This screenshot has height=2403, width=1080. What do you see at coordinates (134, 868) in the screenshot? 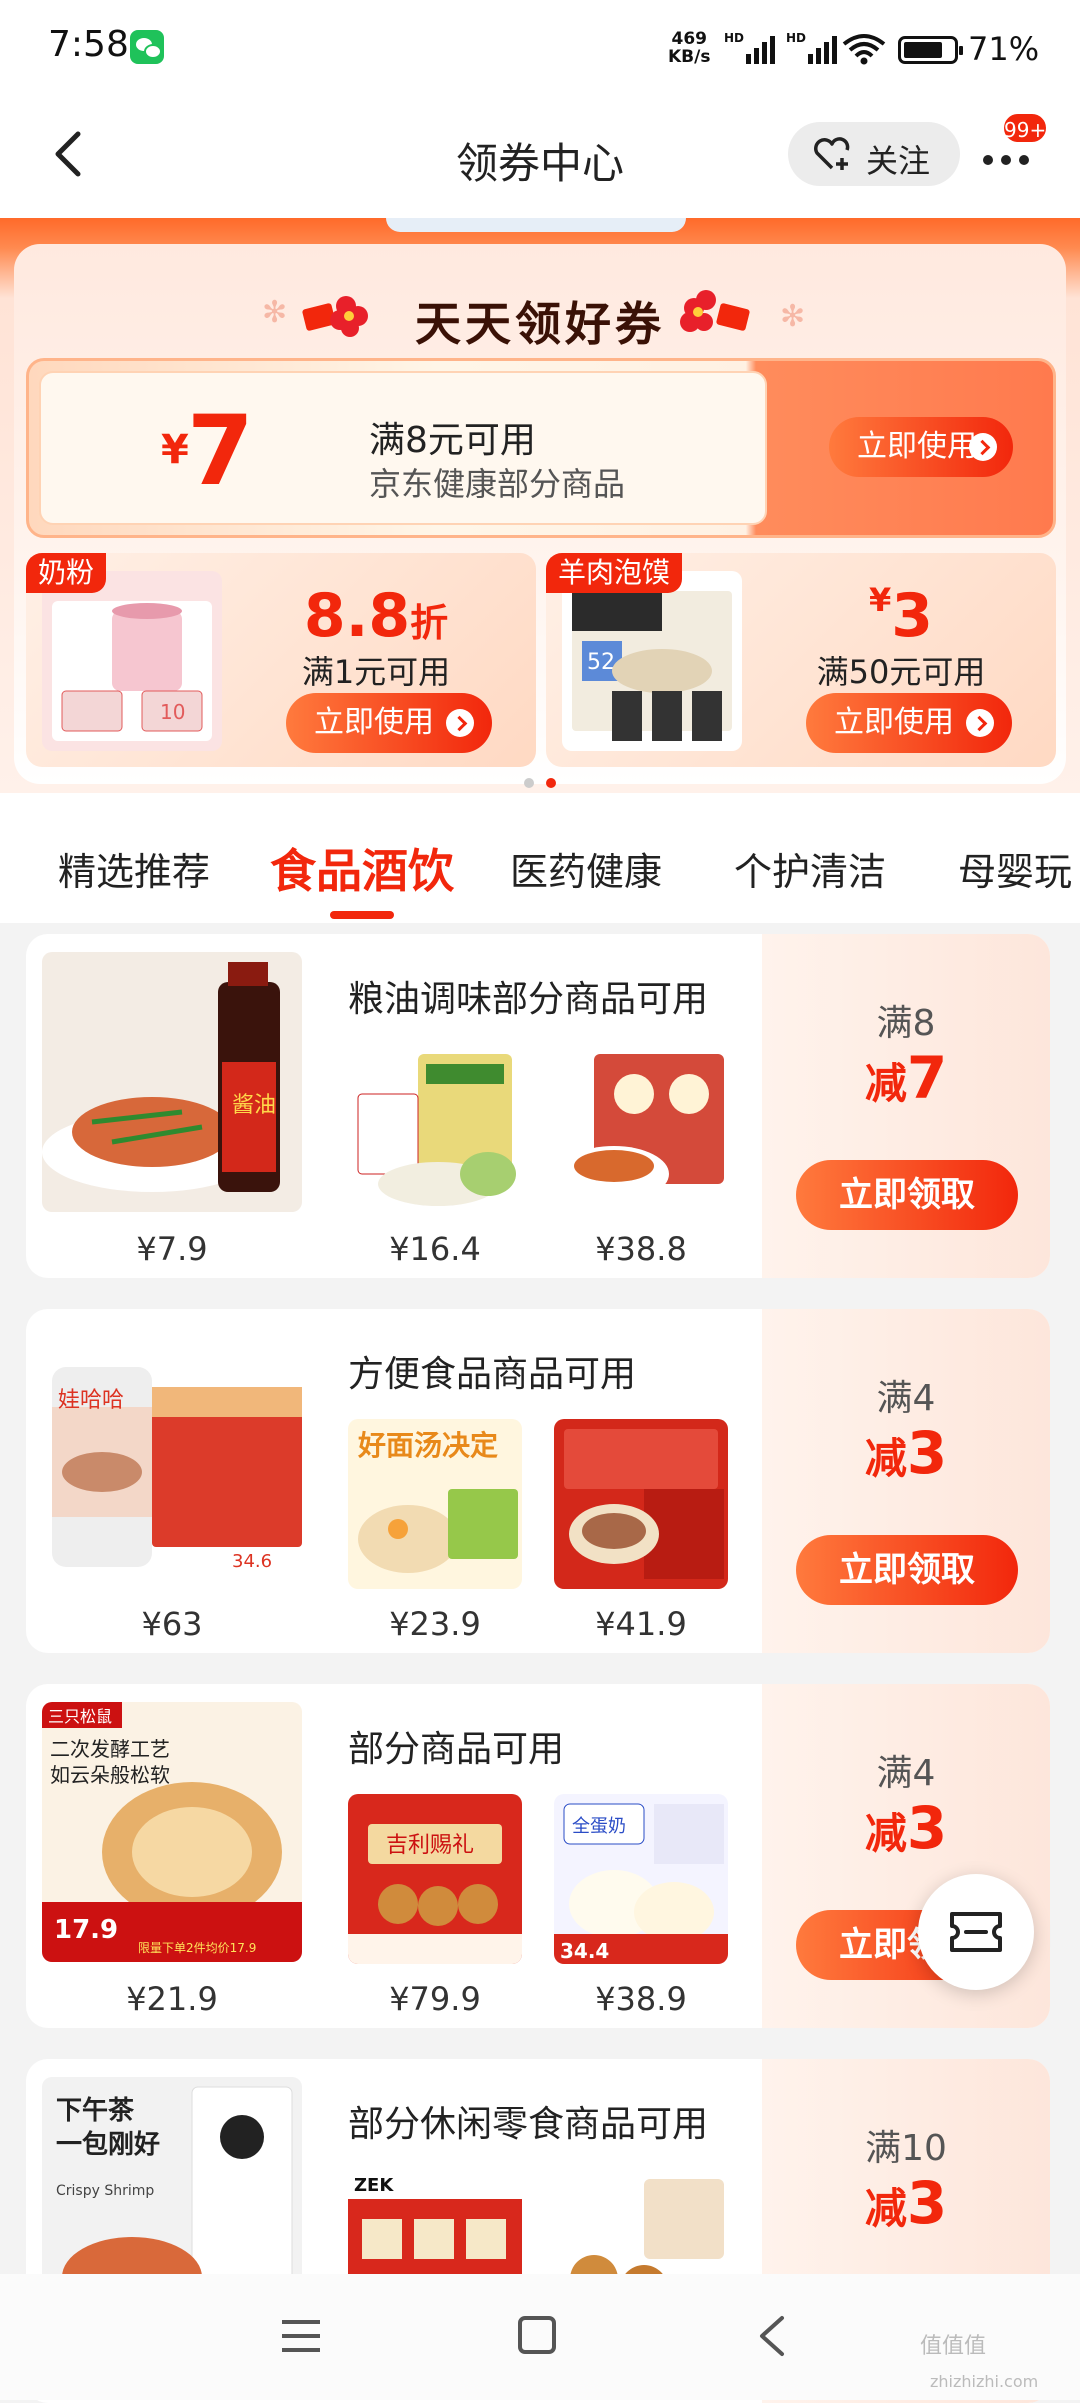
I see `tab-featured: 精选推荐` at bounding box center [134, 868].